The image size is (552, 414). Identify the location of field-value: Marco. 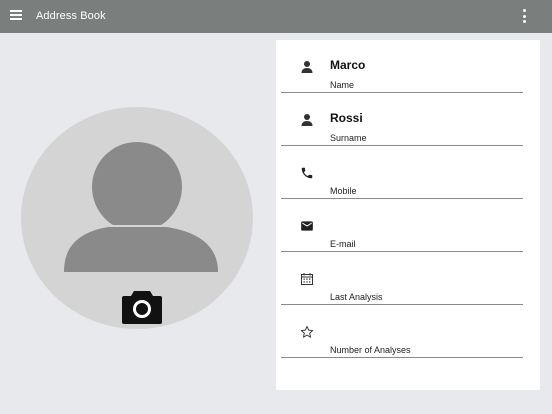
(348, 65).